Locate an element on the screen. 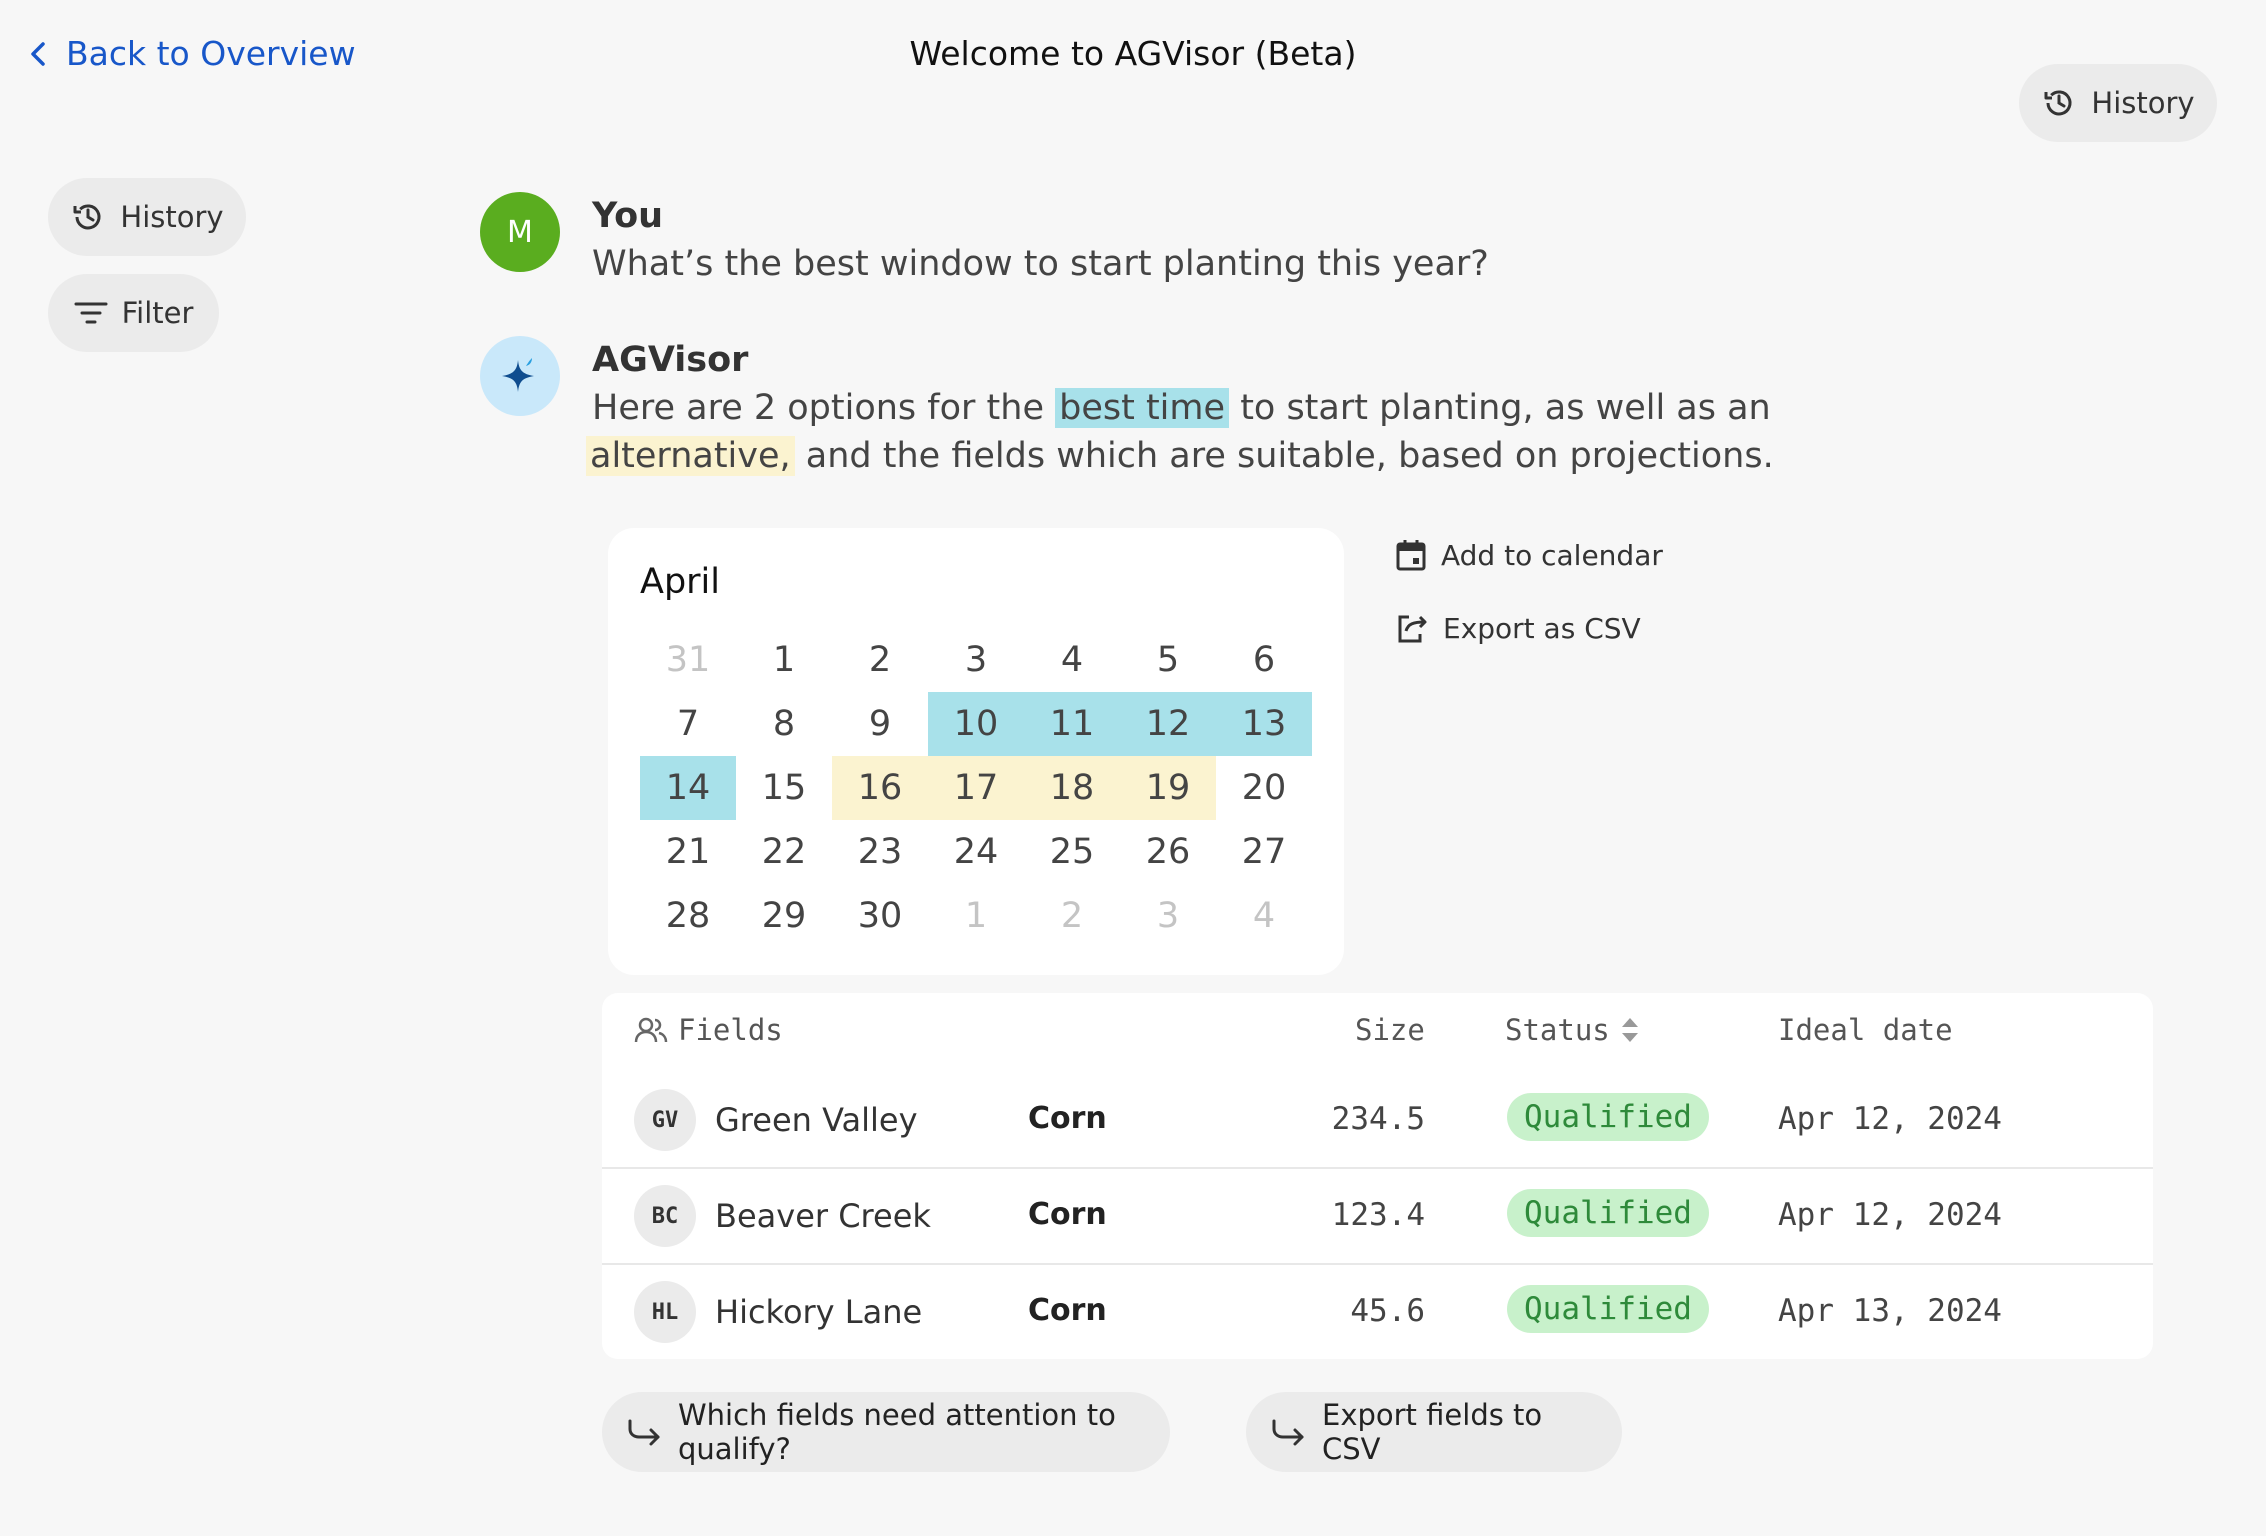 Image resolution: width=2266 pixels, height=1536 pixels. filter-label: Filter is located at coordinates (157, 313).